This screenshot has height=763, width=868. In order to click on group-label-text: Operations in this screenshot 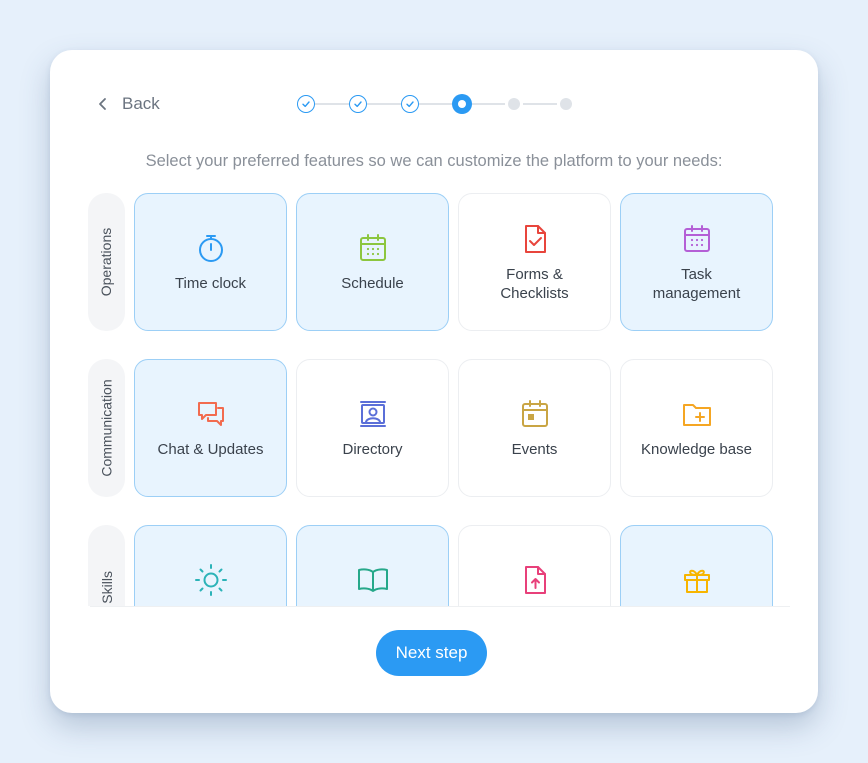, I will do `click(106, 262)`.